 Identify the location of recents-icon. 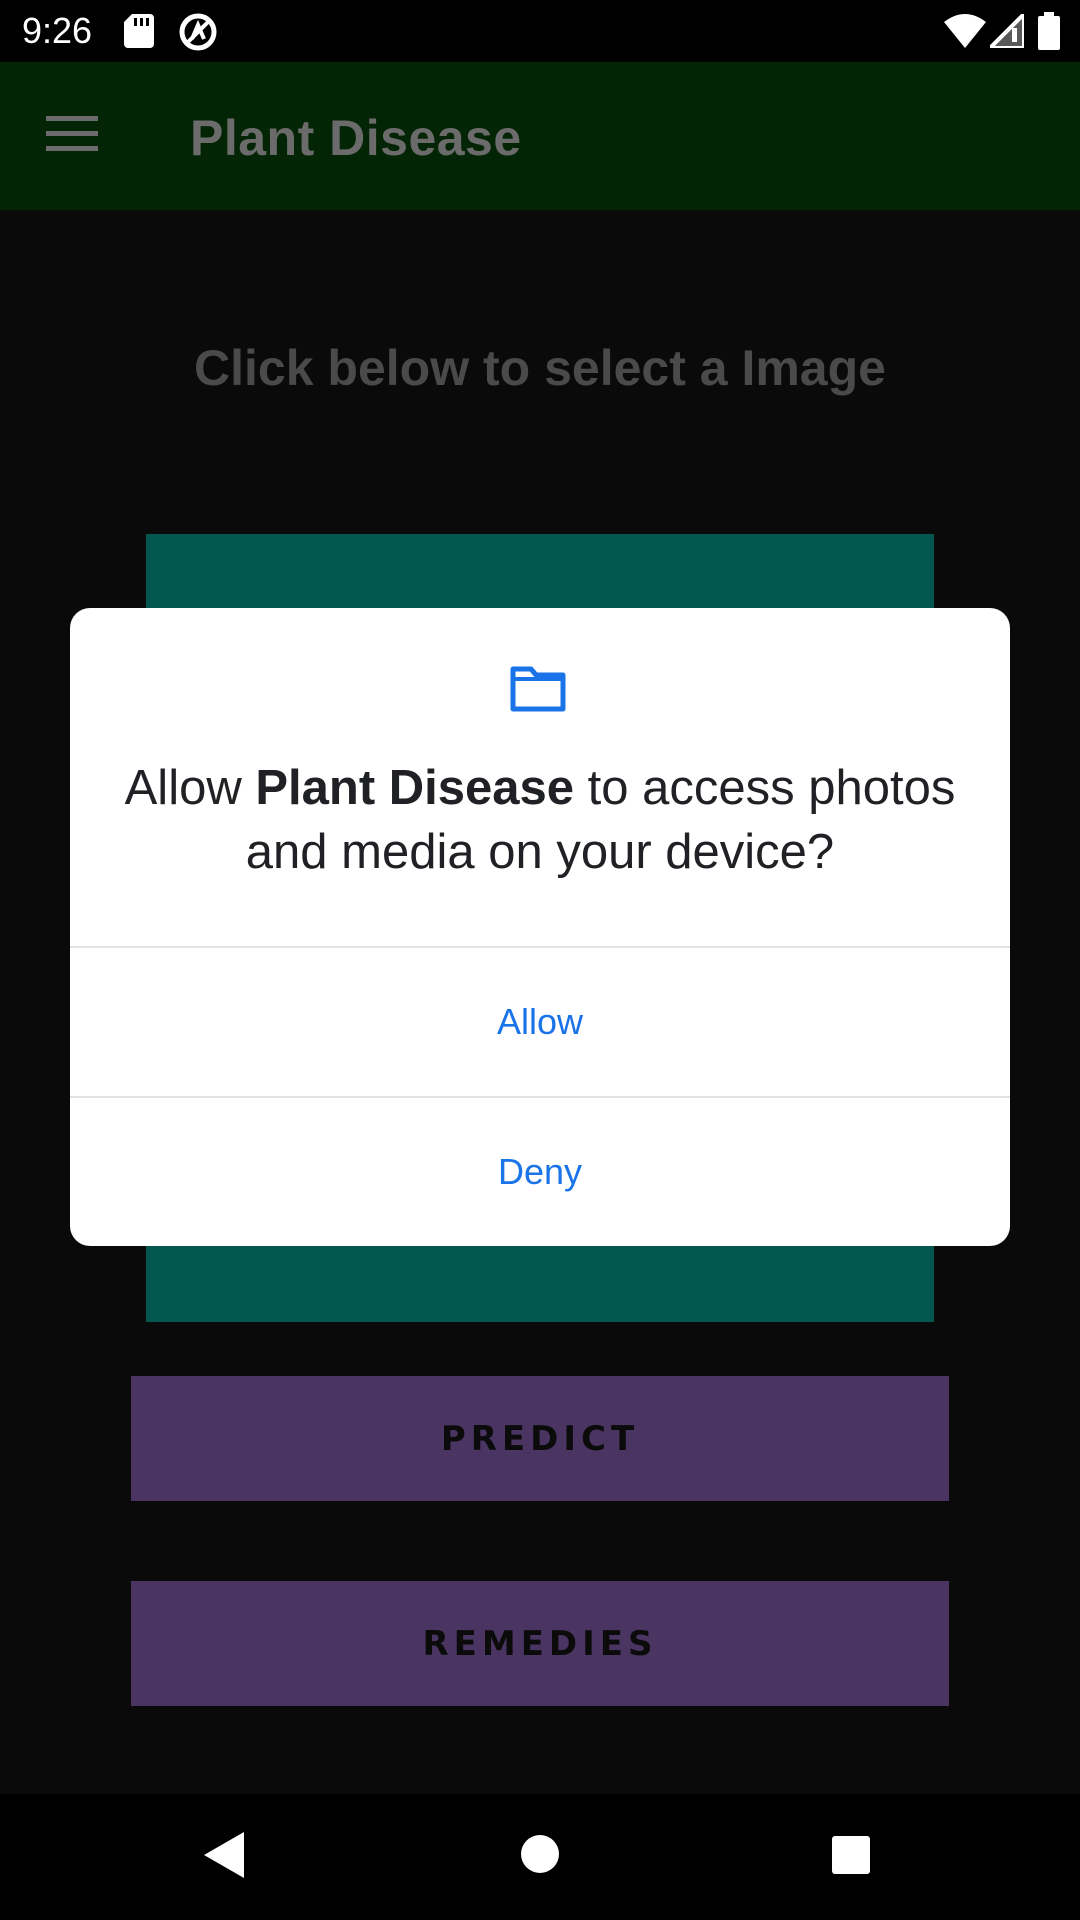
(851, 1857).